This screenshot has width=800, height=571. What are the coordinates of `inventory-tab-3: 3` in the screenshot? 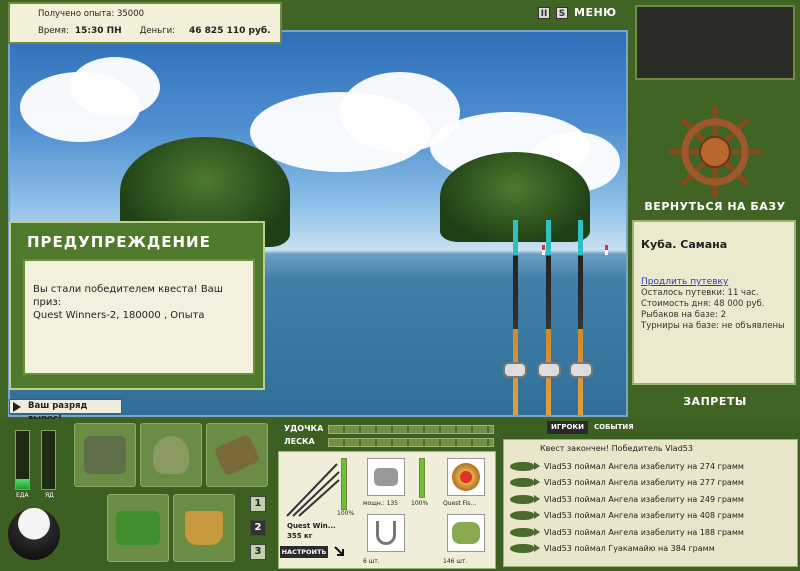 It's located at (258, 552).